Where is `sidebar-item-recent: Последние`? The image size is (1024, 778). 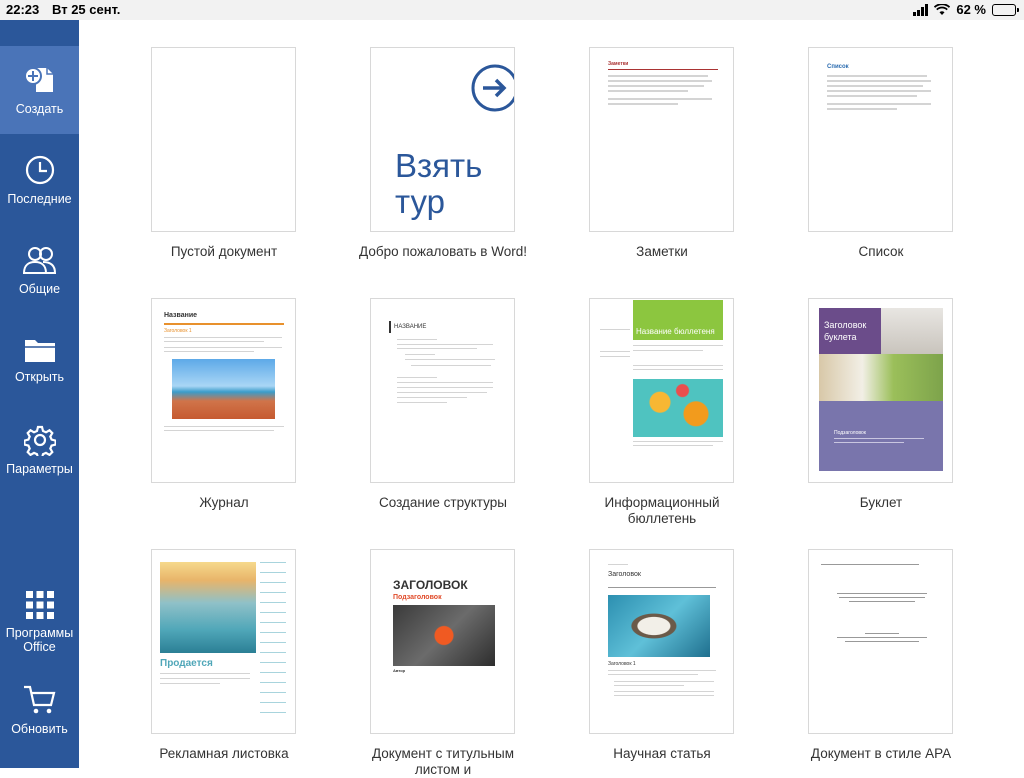 sidebar-item-recent: Последние is located at coordinates (39, 180).